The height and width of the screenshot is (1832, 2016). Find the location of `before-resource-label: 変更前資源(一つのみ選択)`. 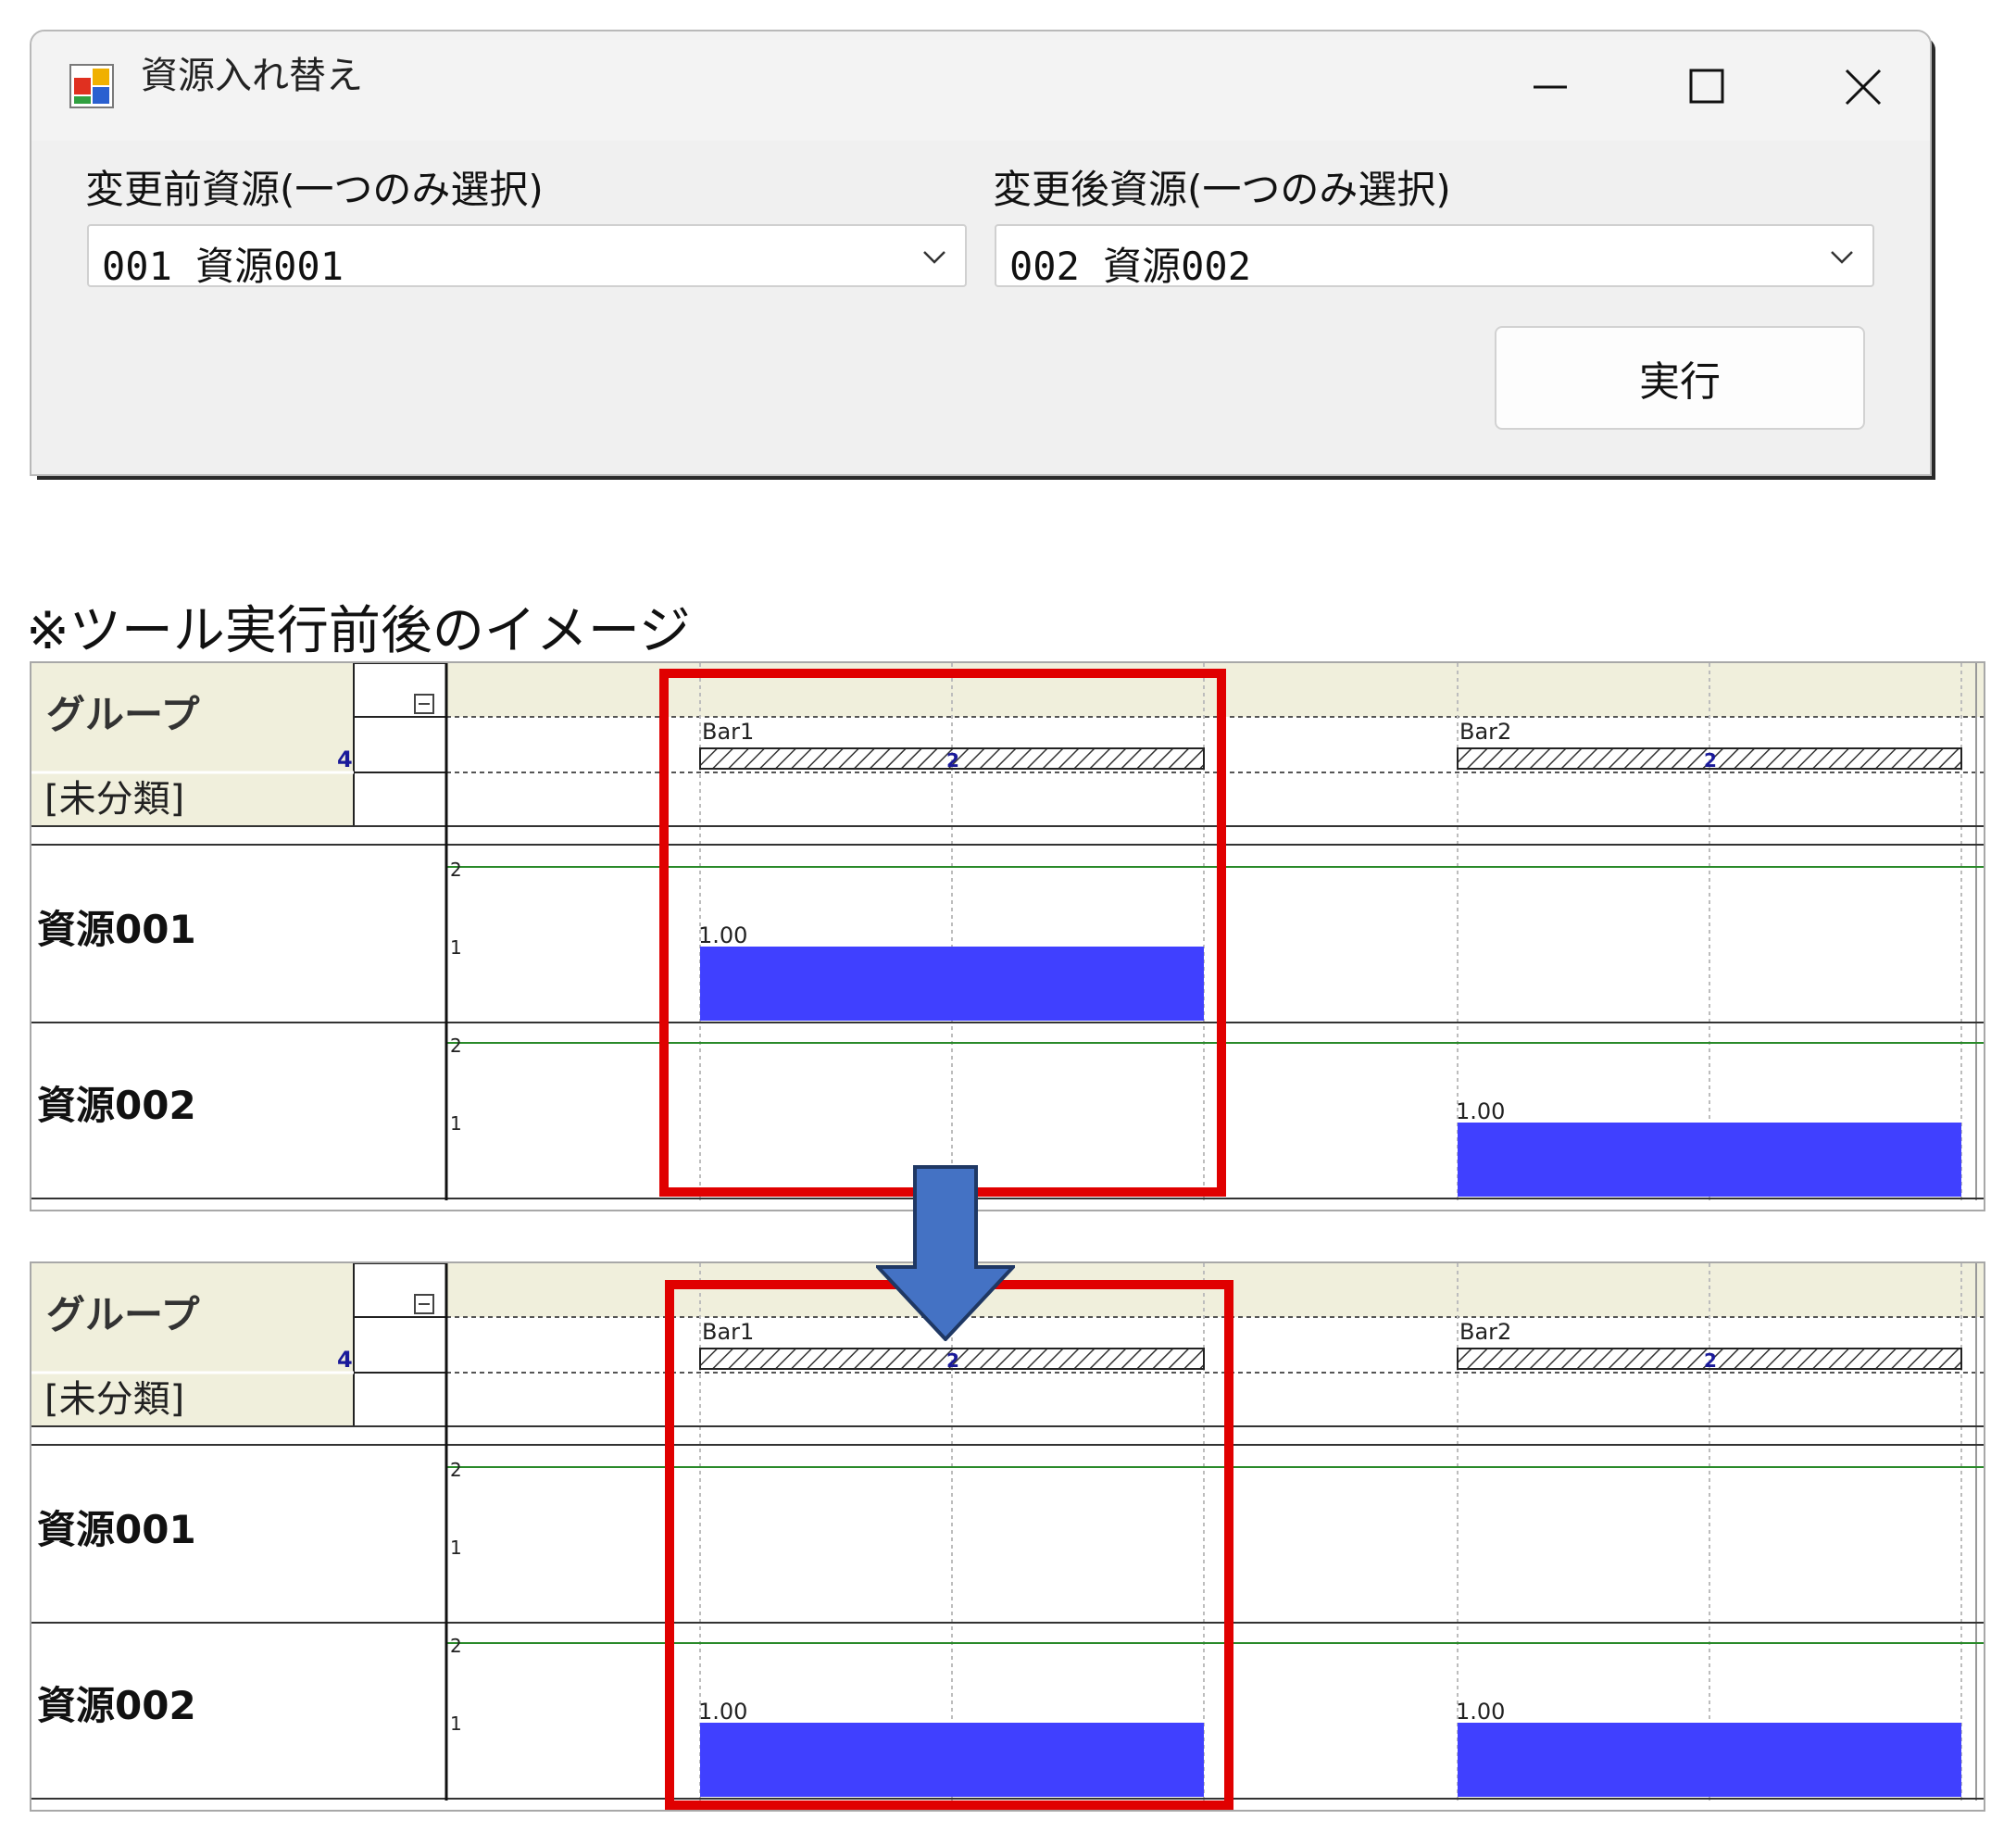

before-resource-label: 変更前資源(一つのみ選択) is located at coordinates (314, 189).